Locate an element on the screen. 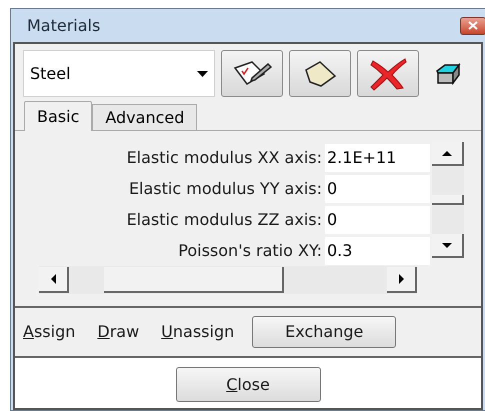 Image resolution: width=485 pixels, height=411 pixels. tab: Basic is located at coordinates (58, 116).